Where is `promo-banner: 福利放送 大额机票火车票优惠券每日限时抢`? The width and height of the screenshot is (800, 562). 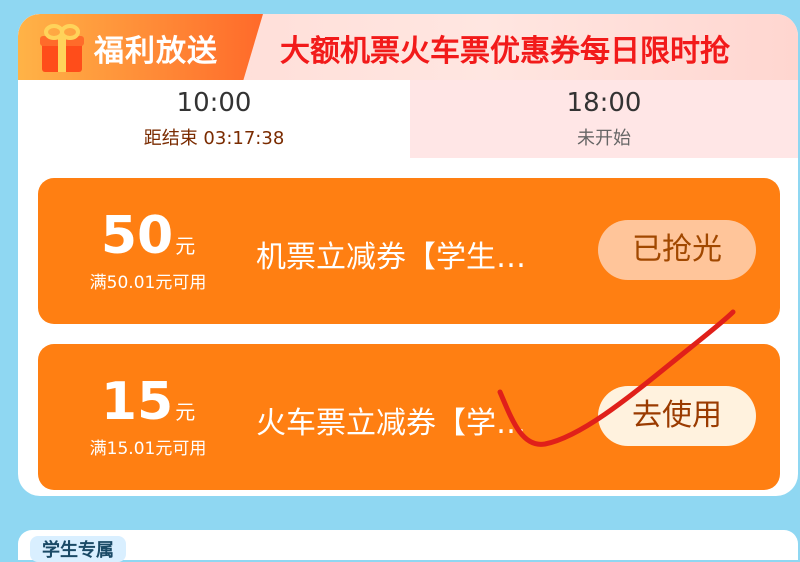 promo-banner: 福利放送 大额机票火车票优惠券每日限时抢 is located at coordinates (408, 47).